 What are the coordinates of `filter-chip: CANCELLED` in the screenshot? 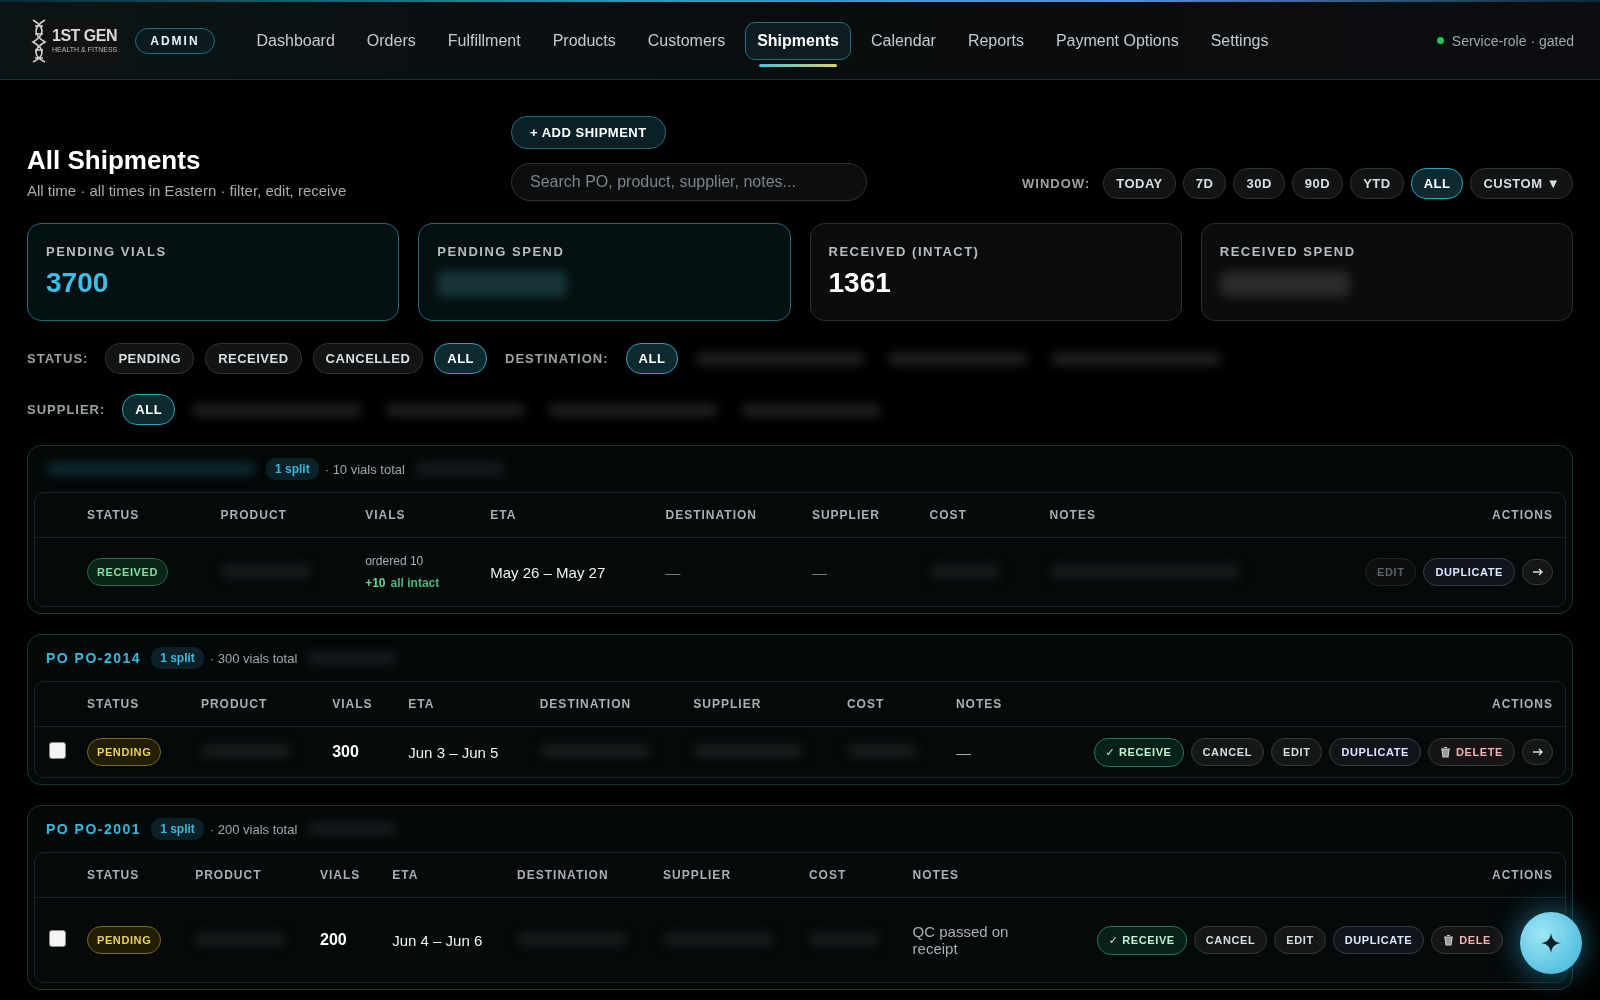 It's located at (368, 358).